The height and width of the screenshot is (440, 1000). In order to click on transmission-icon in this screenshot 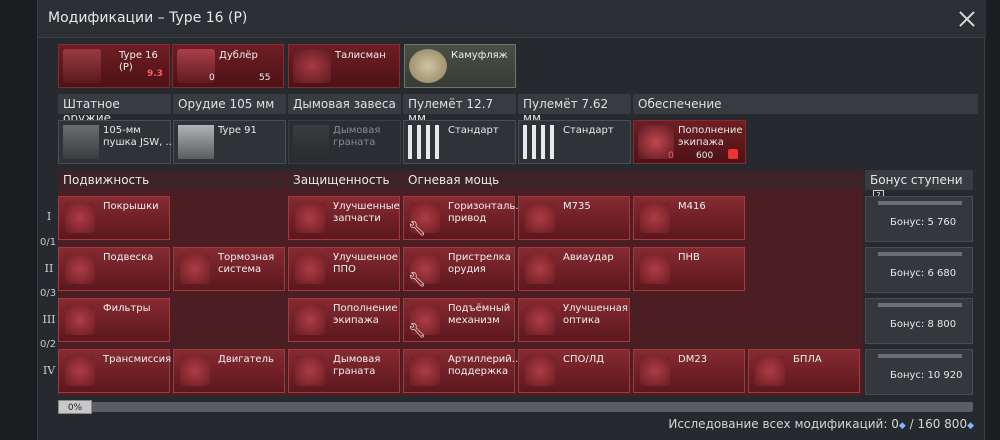, I will do `click(80, 371)`.